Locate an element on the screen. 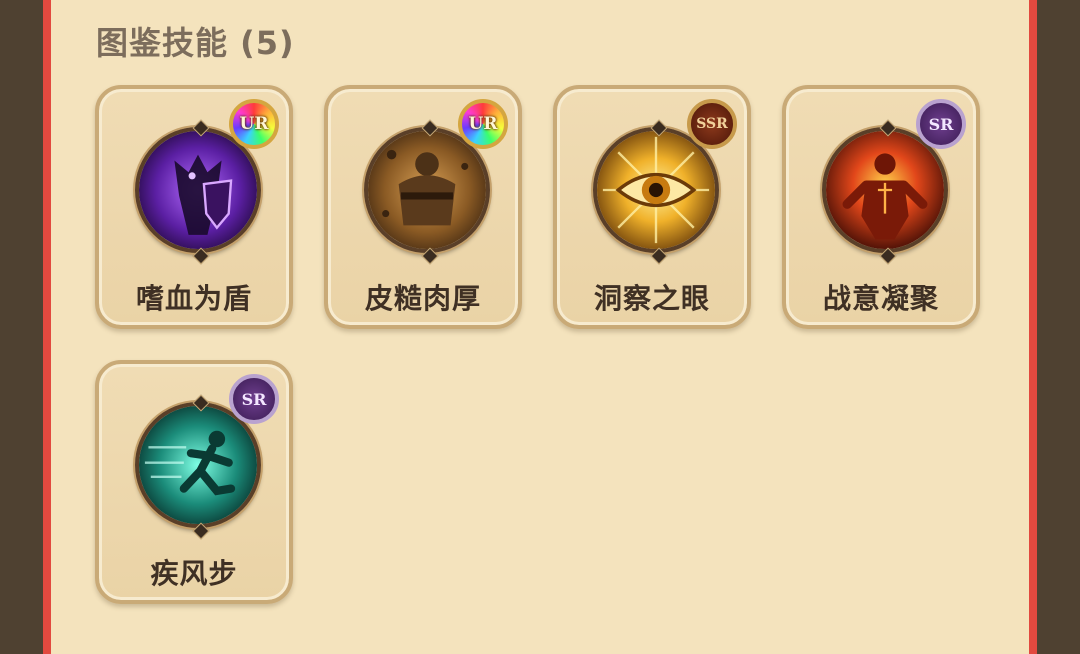 The height and width of the screenshot is (654, 1080). skill-card-3: SSR 洞察之眼 is located at coordinates (652, 207).